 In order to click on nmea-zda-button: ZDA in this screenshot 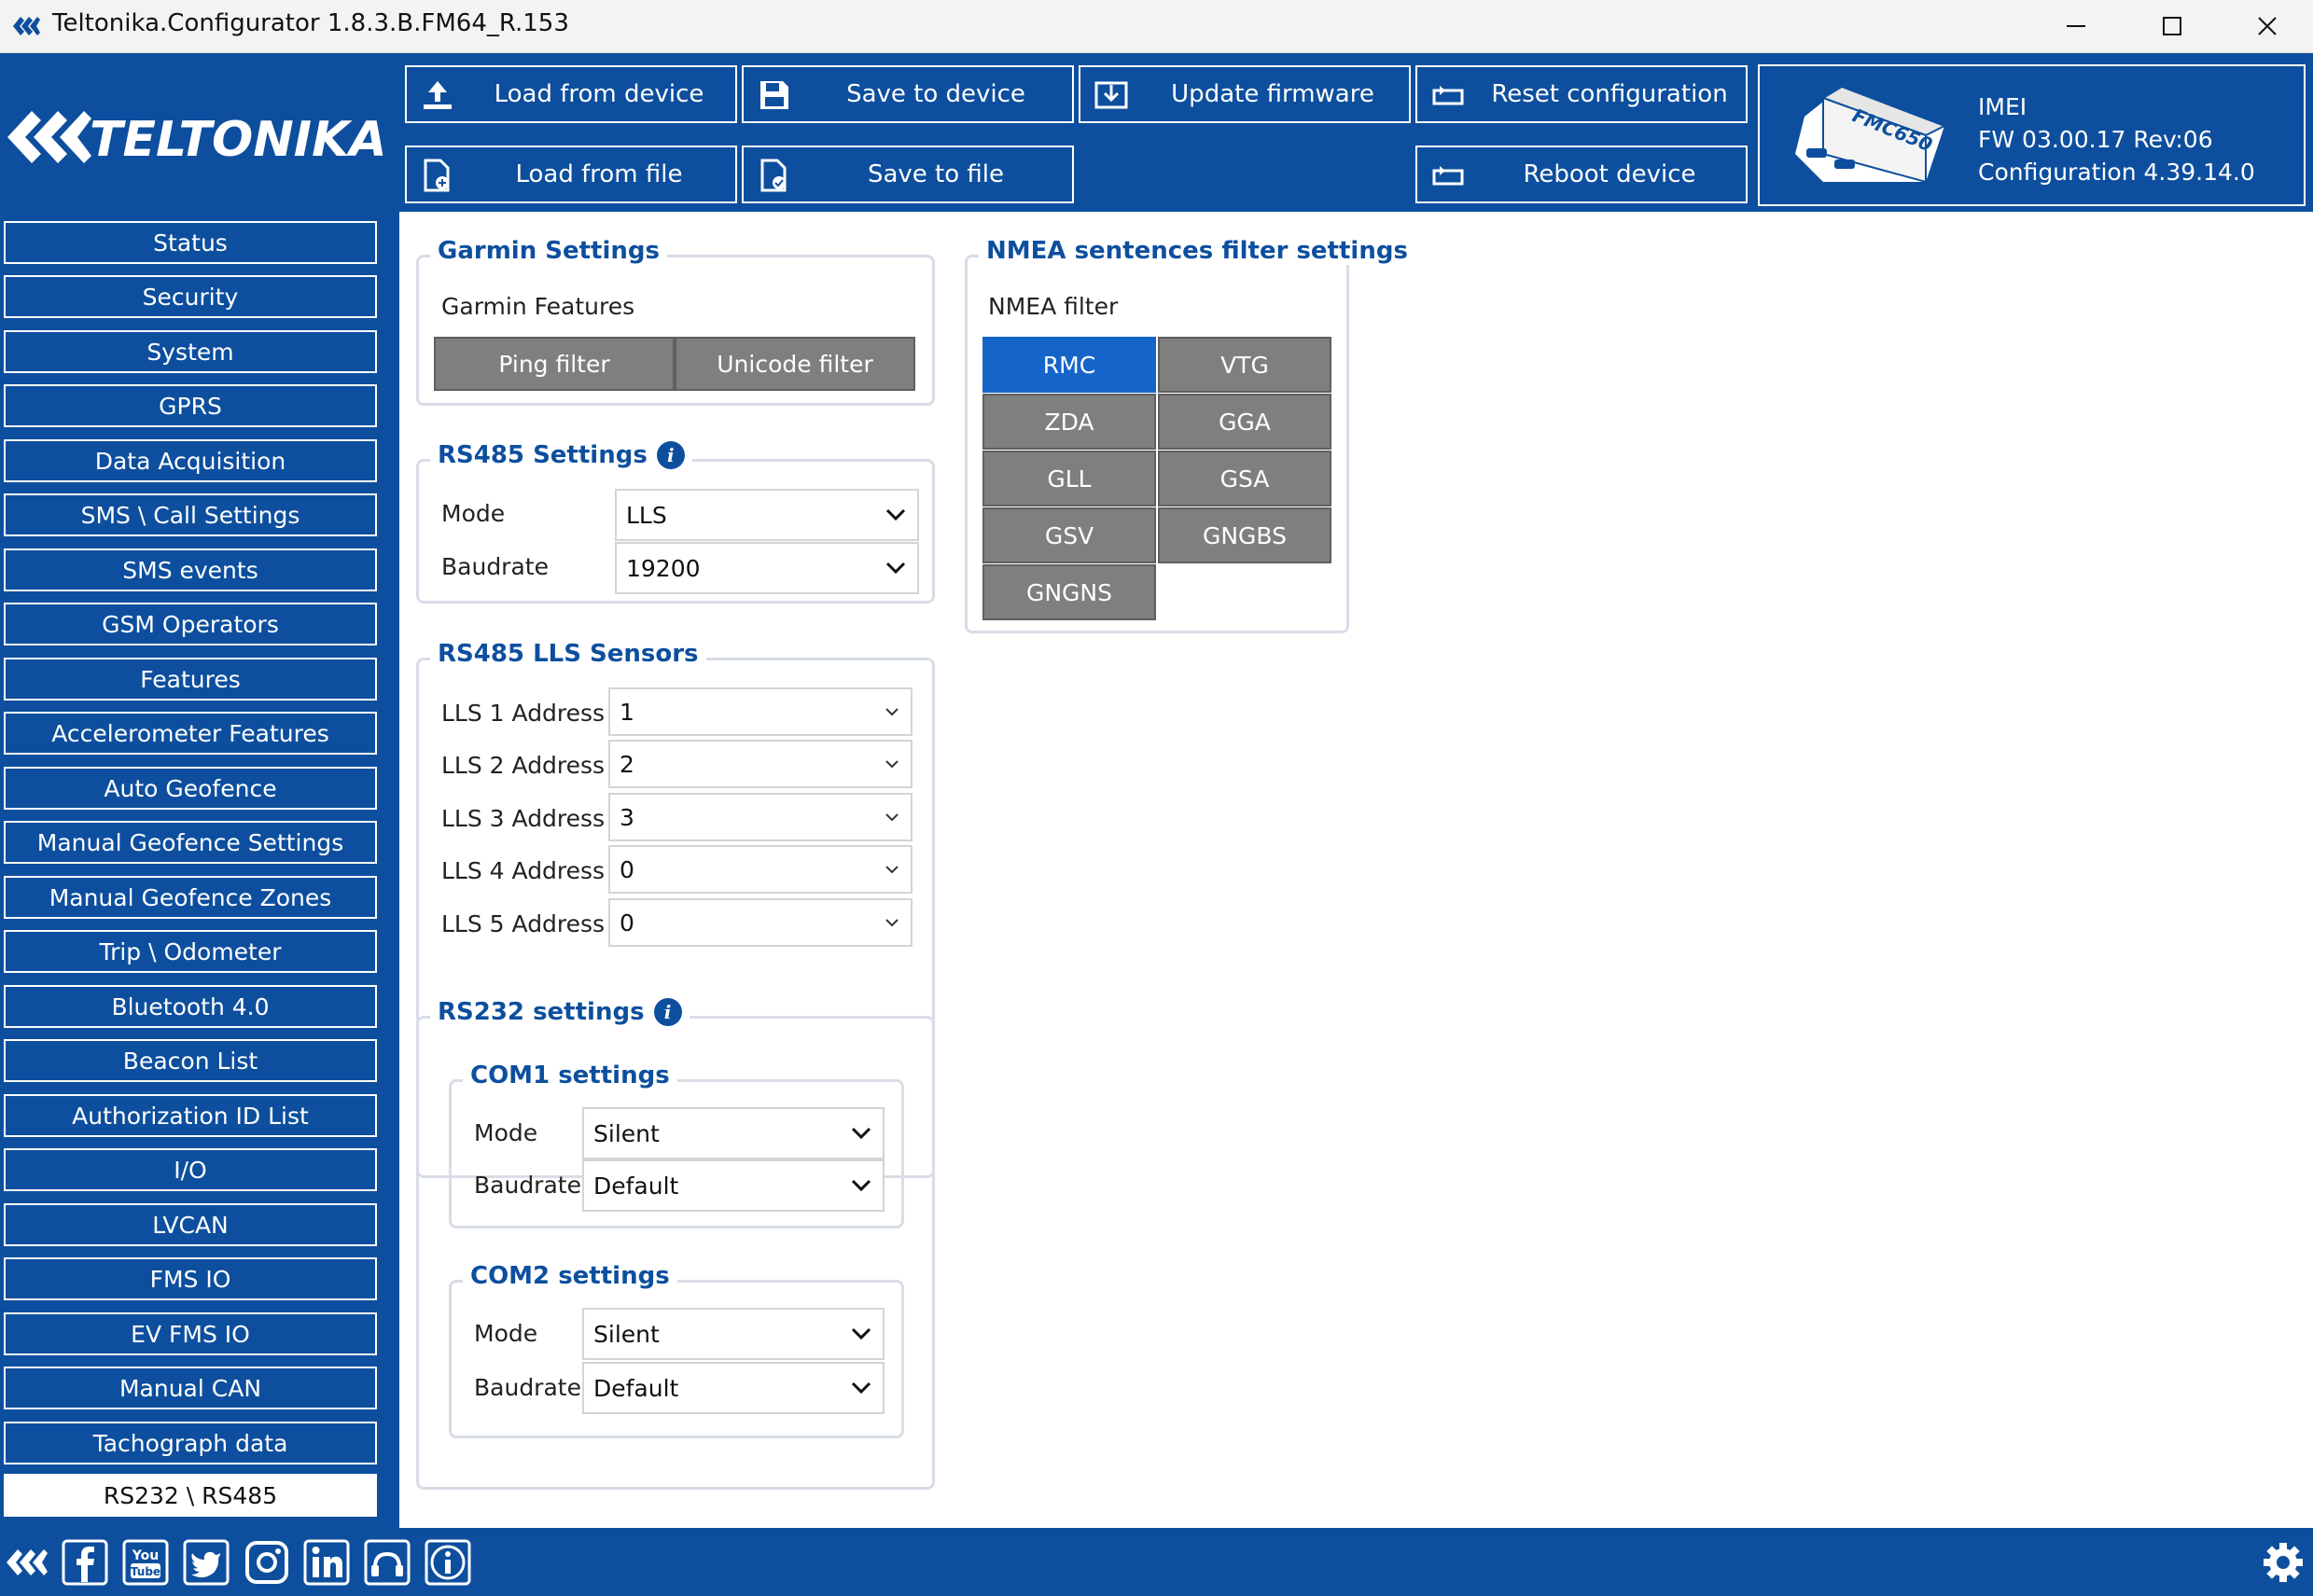, I will do `click(1069, 422)`.